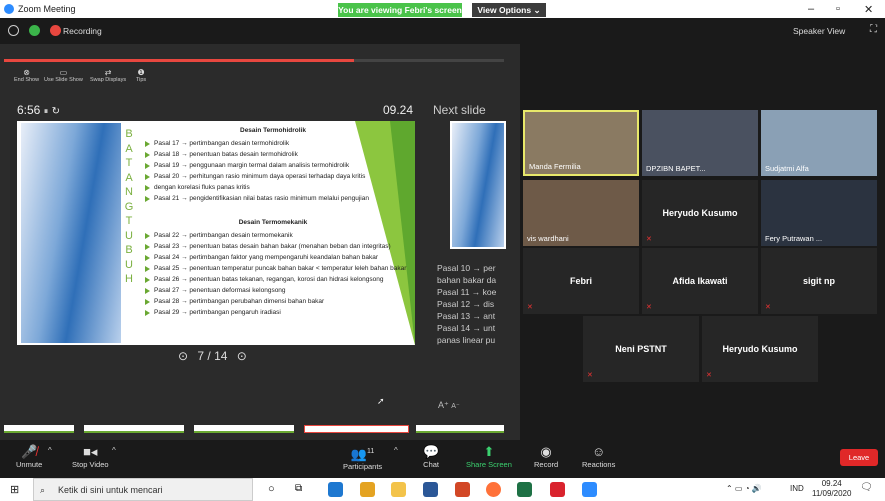  Describe the element at coordinates (362, 454) in the screenshot. I see `participants-icon: 👥11` at that location.